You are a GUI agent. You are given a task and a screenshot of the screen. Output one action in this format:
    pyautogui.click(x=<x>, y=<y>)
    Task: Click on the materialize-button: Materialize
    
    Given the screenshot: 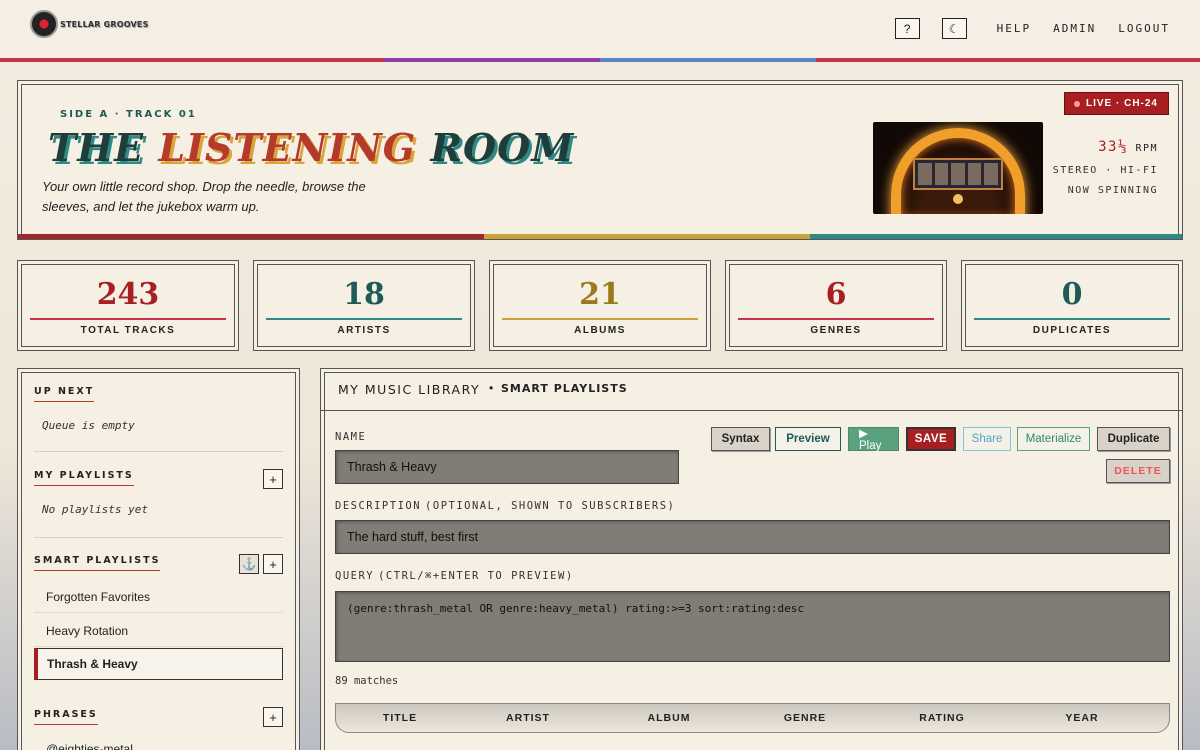 What is the action you would take?
    pyautogui.click(x=1053, y=439)
    